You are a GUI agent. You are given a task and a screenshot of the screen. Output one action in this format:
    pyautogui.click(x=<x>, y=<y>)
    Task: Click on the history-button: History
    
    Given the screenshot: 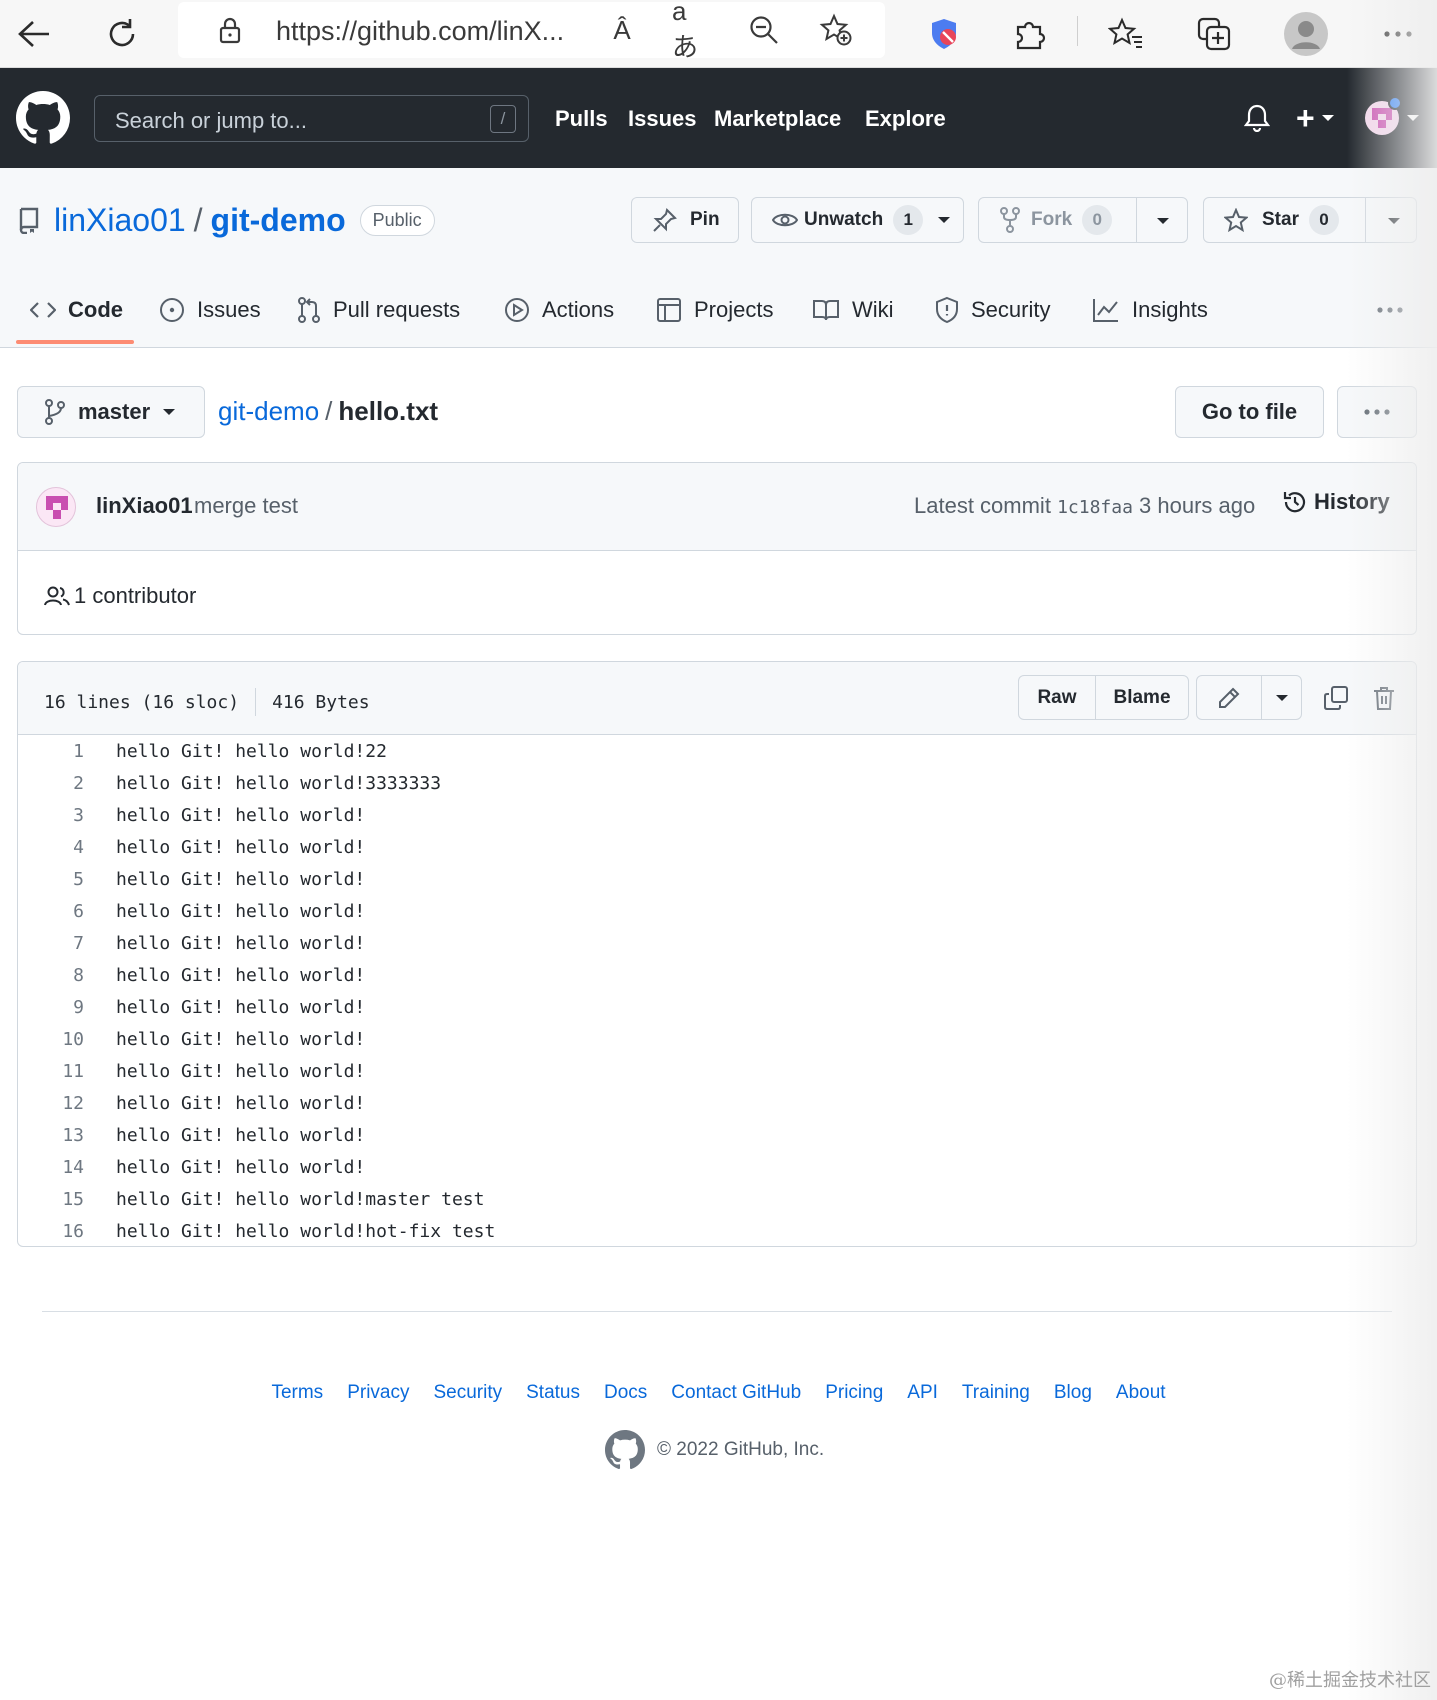 What is the action you would take?
    pyautogui.click(x=1336, y=502)
    